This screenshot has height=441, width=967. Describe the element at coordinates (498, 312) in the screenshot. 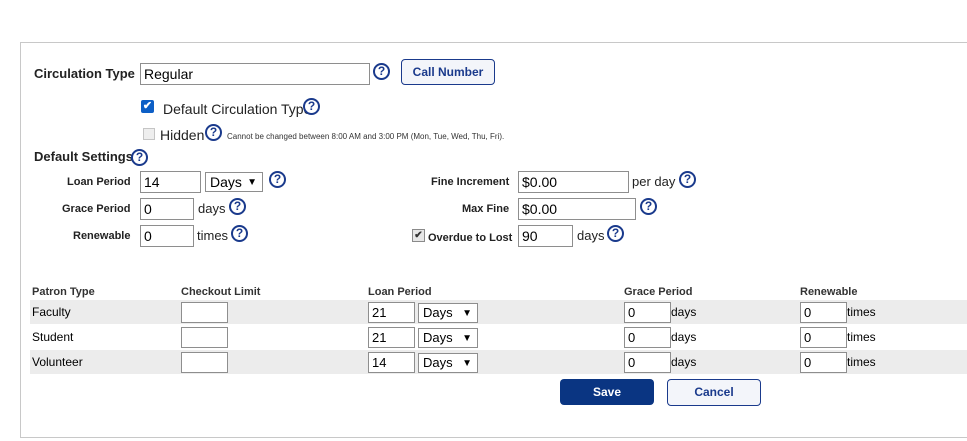

I see `table-row: Faculty 21 Days ▼ 0 days 0 times` at that location.